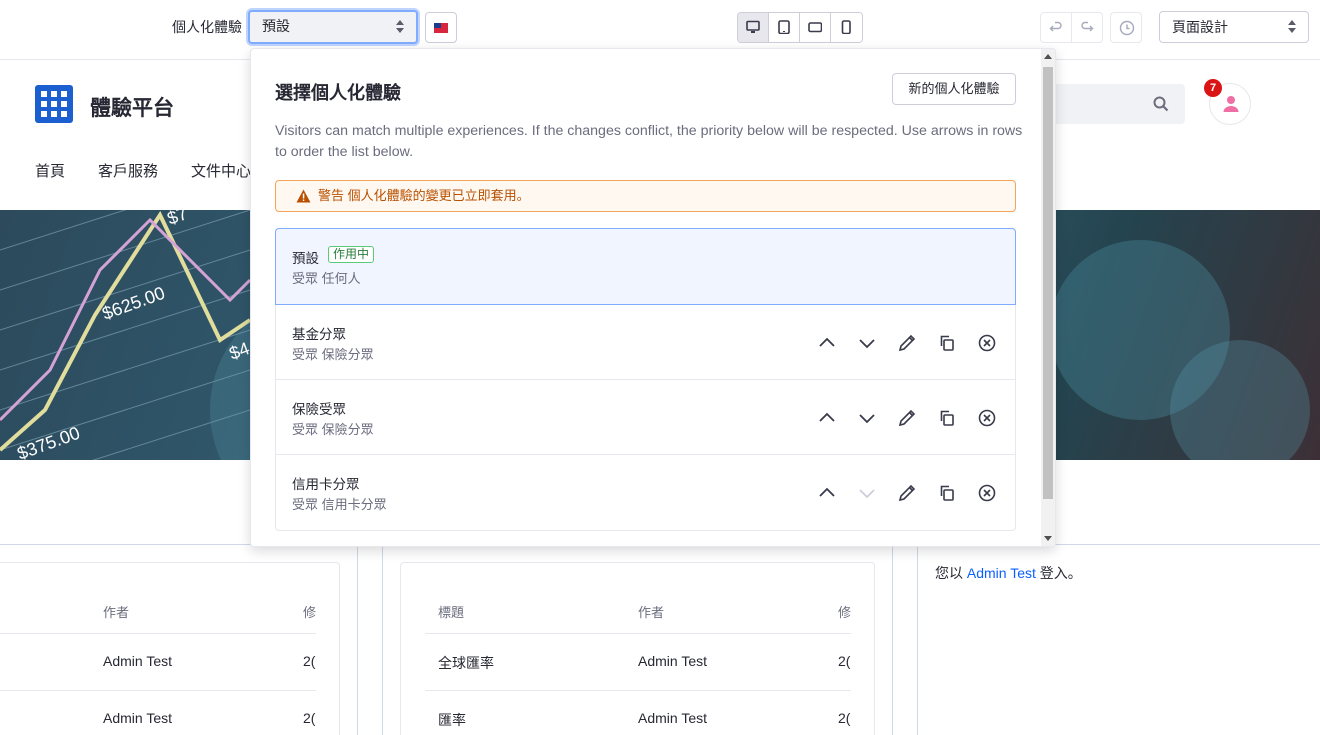  What do you see at coordinates (451, 611) in the screenshot?
I see `column-header-title: 標題` at bounding box center [451, 611].